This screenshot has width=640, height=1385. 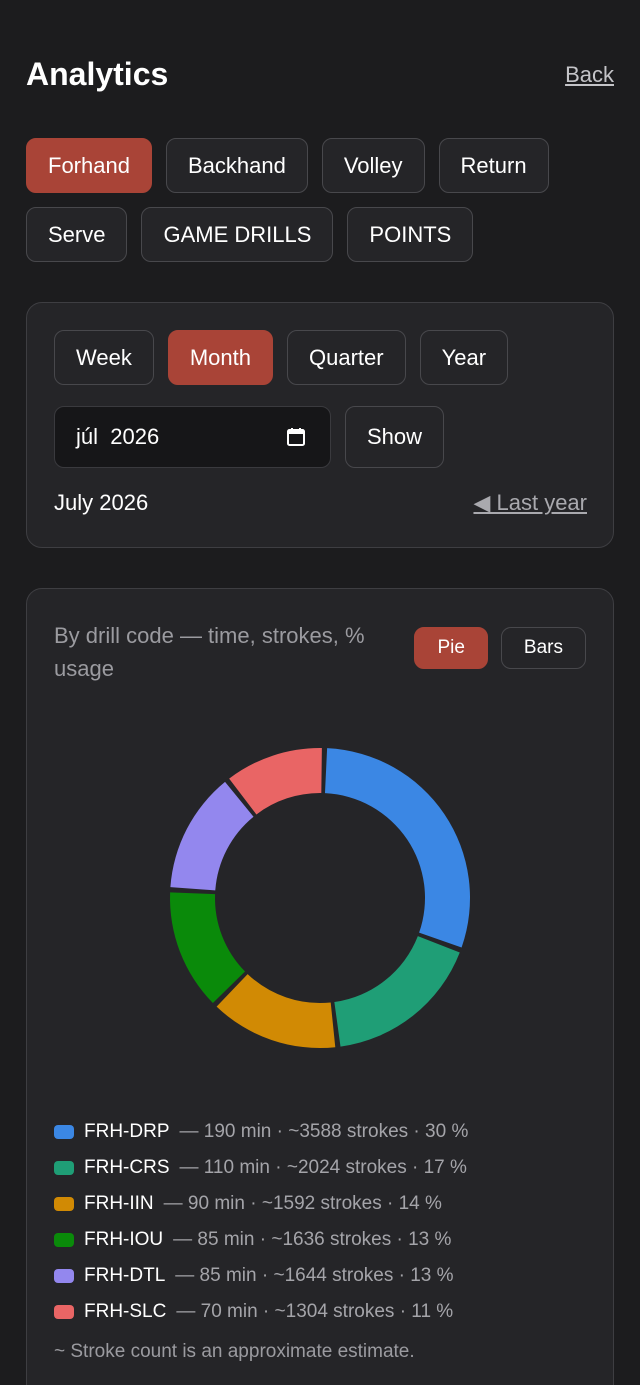 I want to click on legend-item: FRH-CRS — 110 min · ~2024 strokes · 17 %, so click(x=261, y=1168).